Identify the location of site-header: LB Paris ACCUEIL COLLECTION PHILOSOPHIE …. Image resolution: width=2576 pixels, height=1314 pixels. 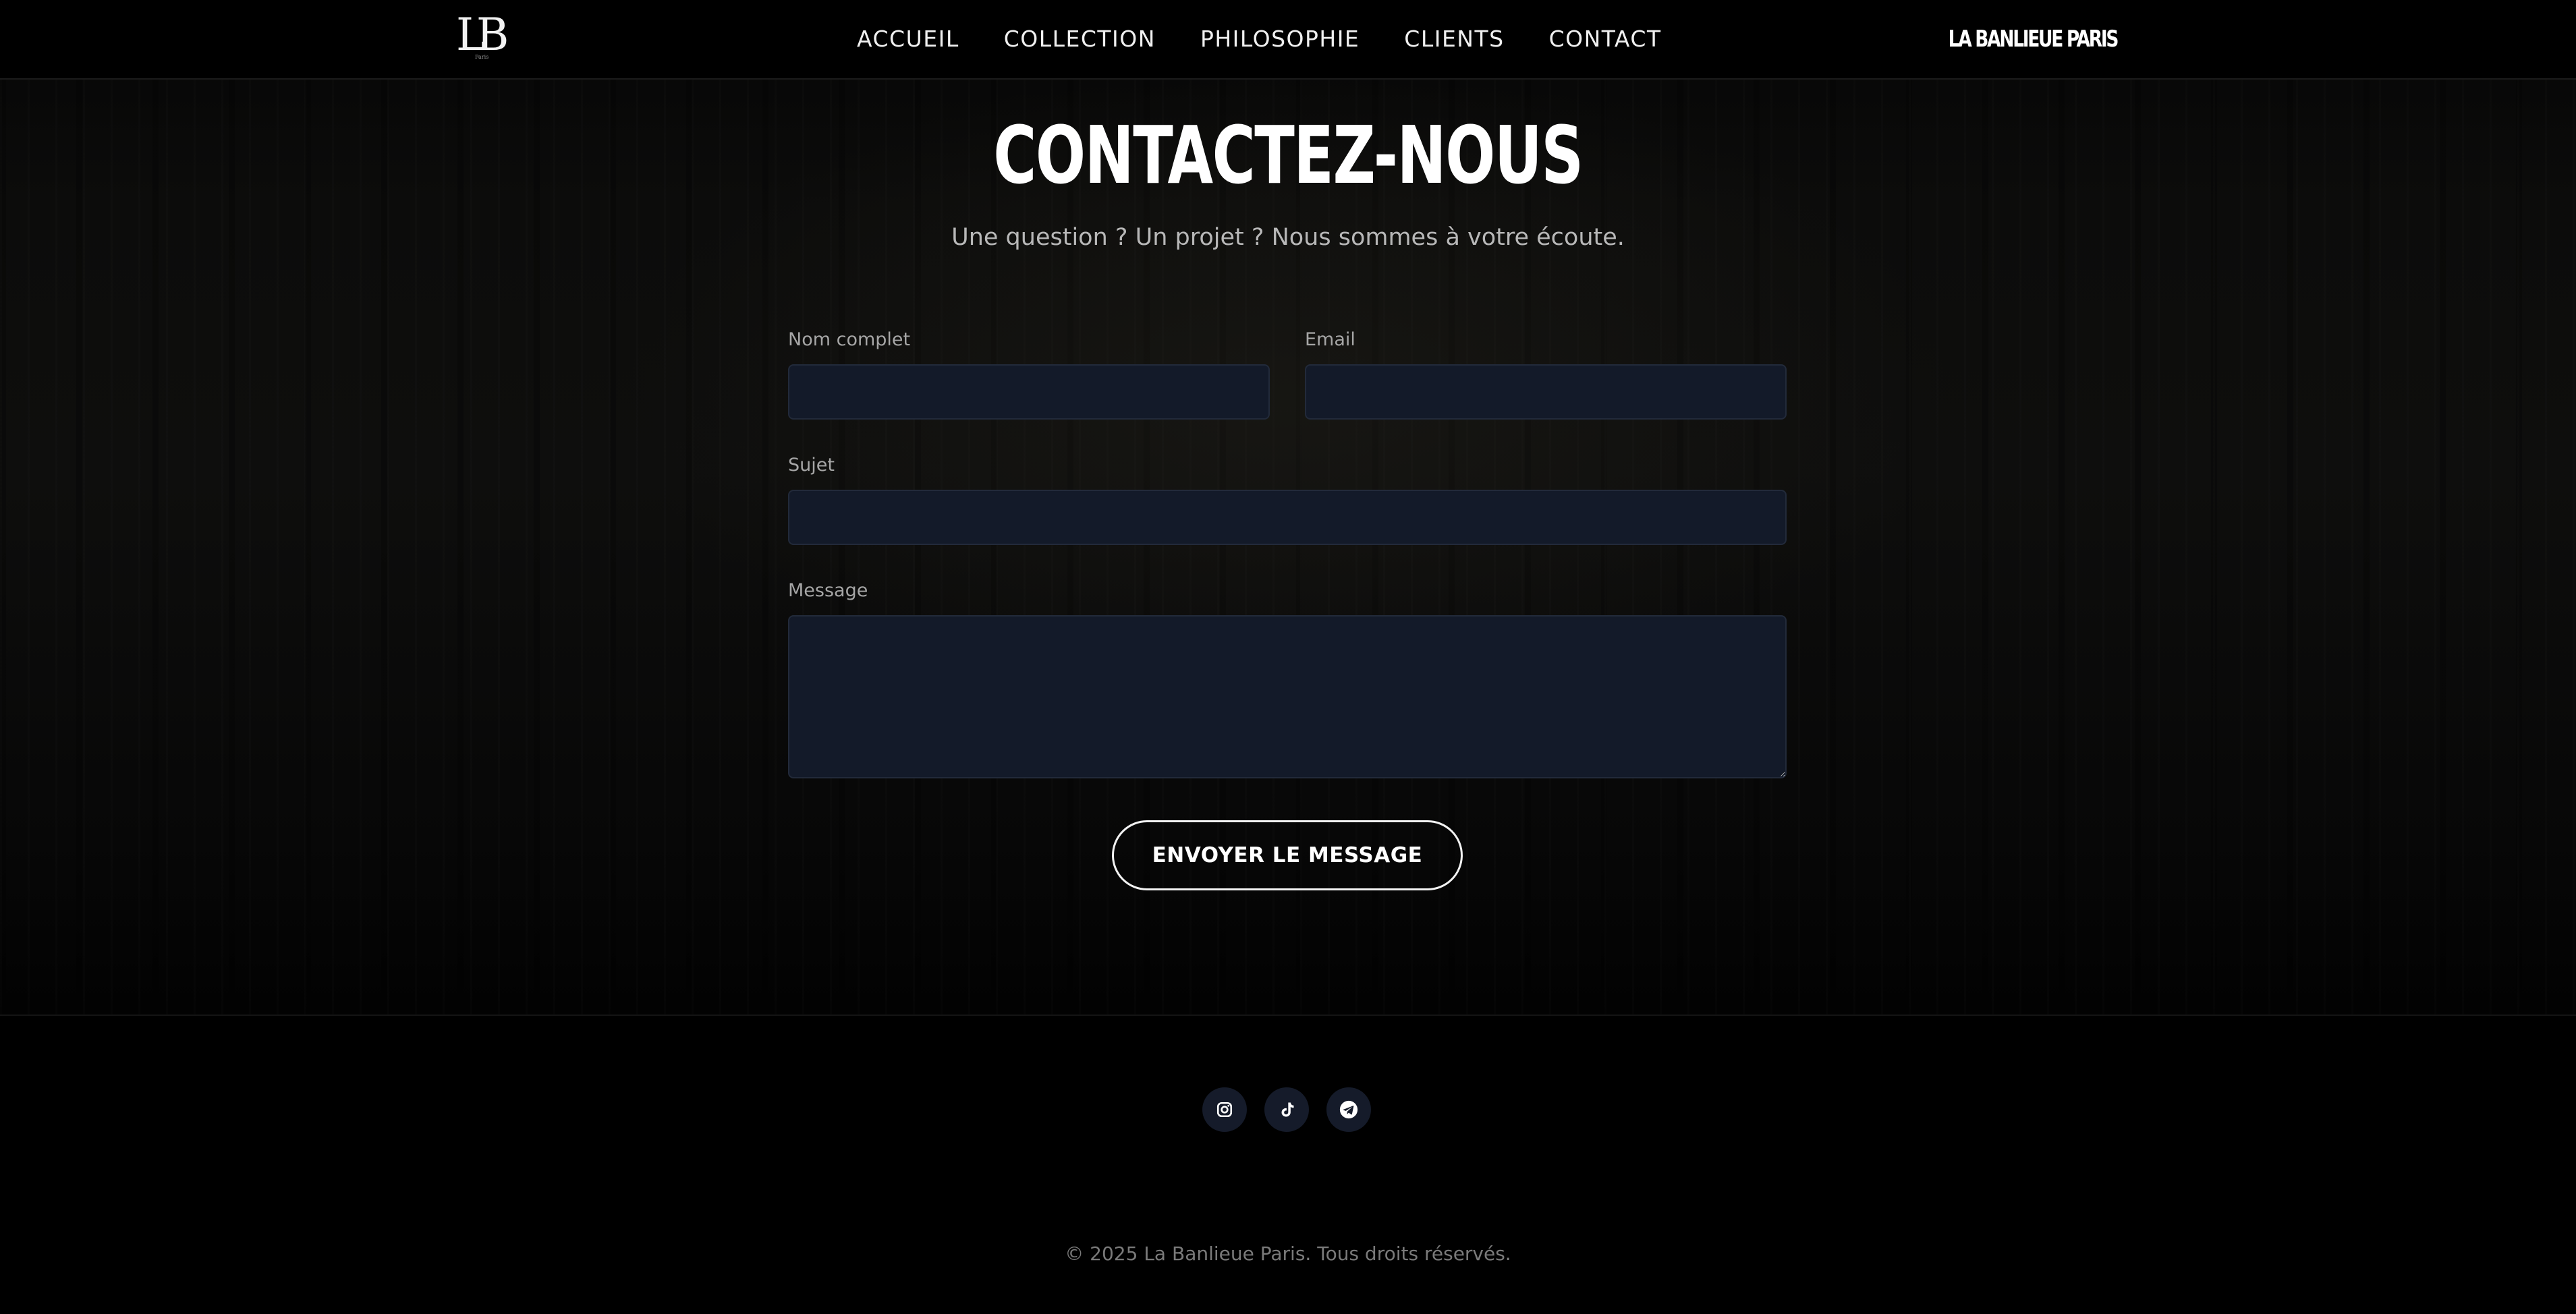
(1288, 40).